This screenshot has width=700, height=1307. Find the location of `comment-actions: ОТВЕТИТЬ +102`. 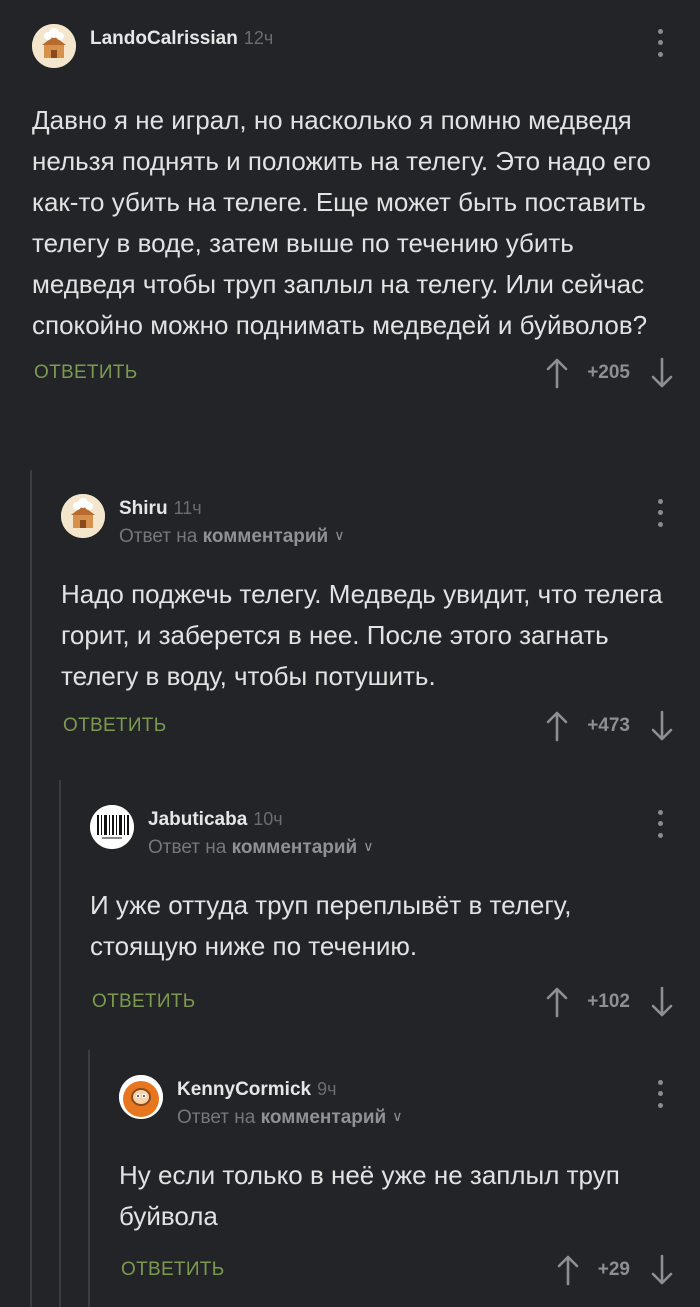

comment-actions: ОТВЕТИТЬ +102 is located at coordinates (395, 1001).